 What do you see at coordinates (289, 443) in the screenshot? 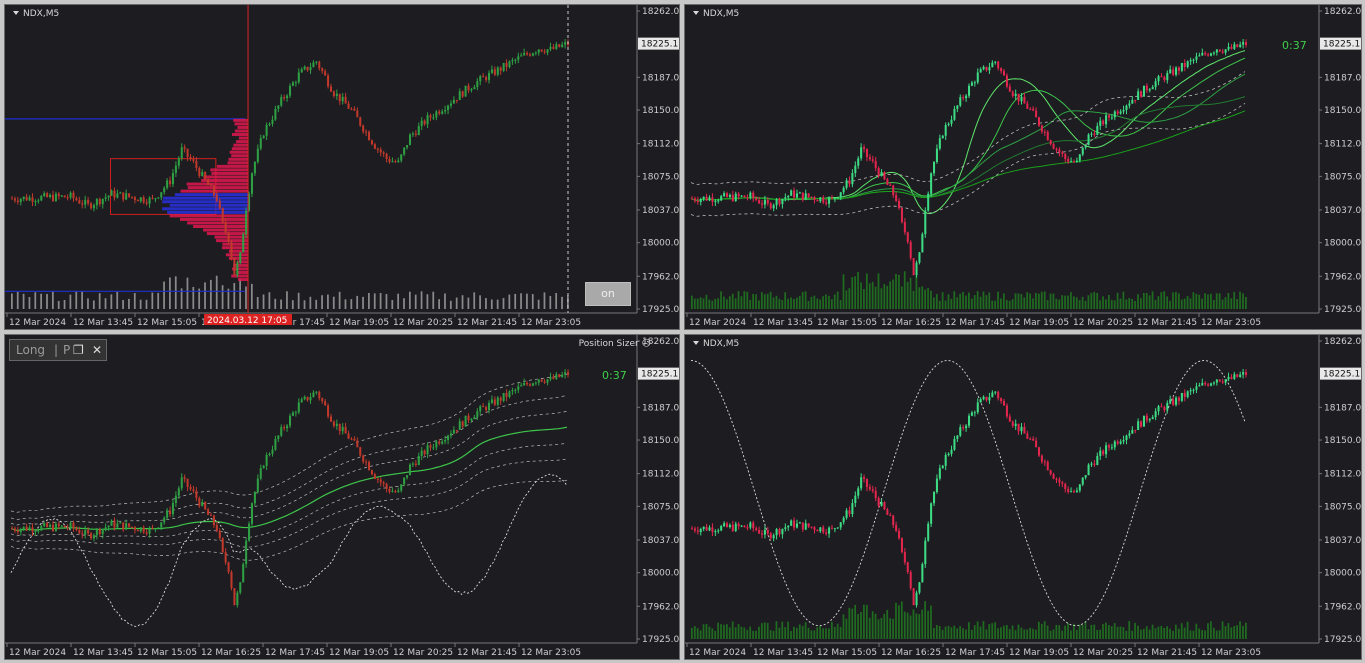
I see `std-band` at bounding box center [289, 443].